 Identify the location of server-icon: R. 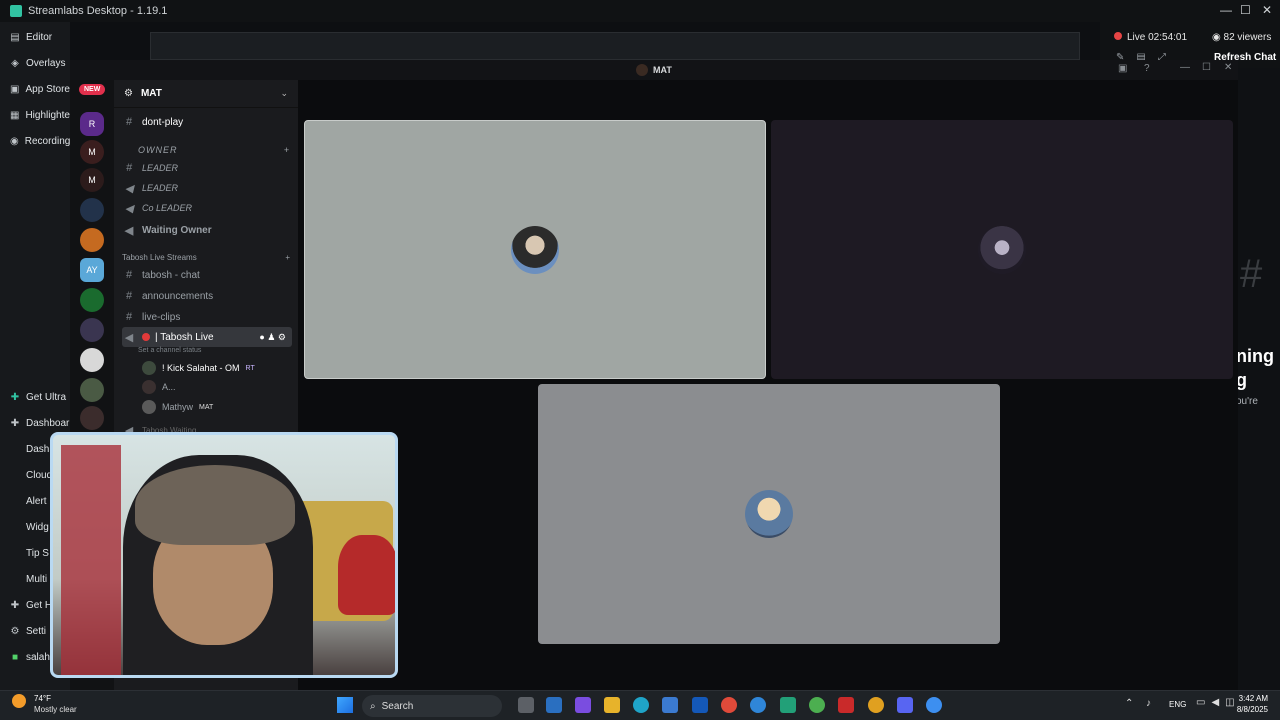
(92, 124).